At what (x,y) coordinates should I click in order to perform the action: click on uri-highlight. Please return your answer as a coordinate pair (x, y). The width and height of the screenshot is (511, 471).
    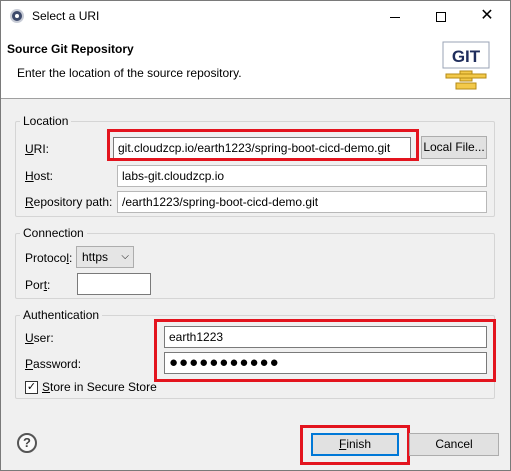
    Looking at the image, I should click on (263, 145).